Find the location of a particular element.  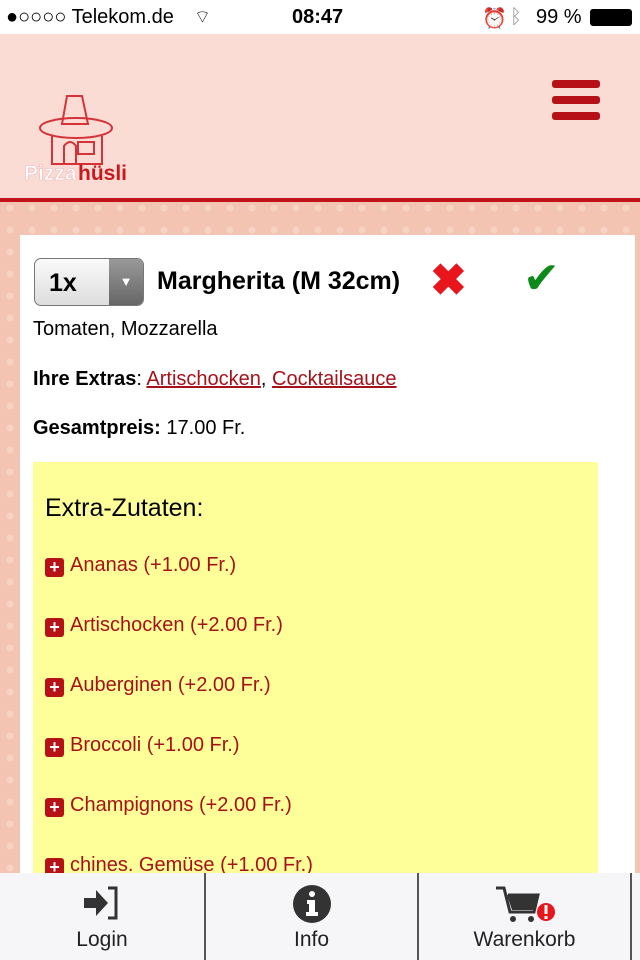

tab-label: Warenkorb is located at coordinates (524, 939).